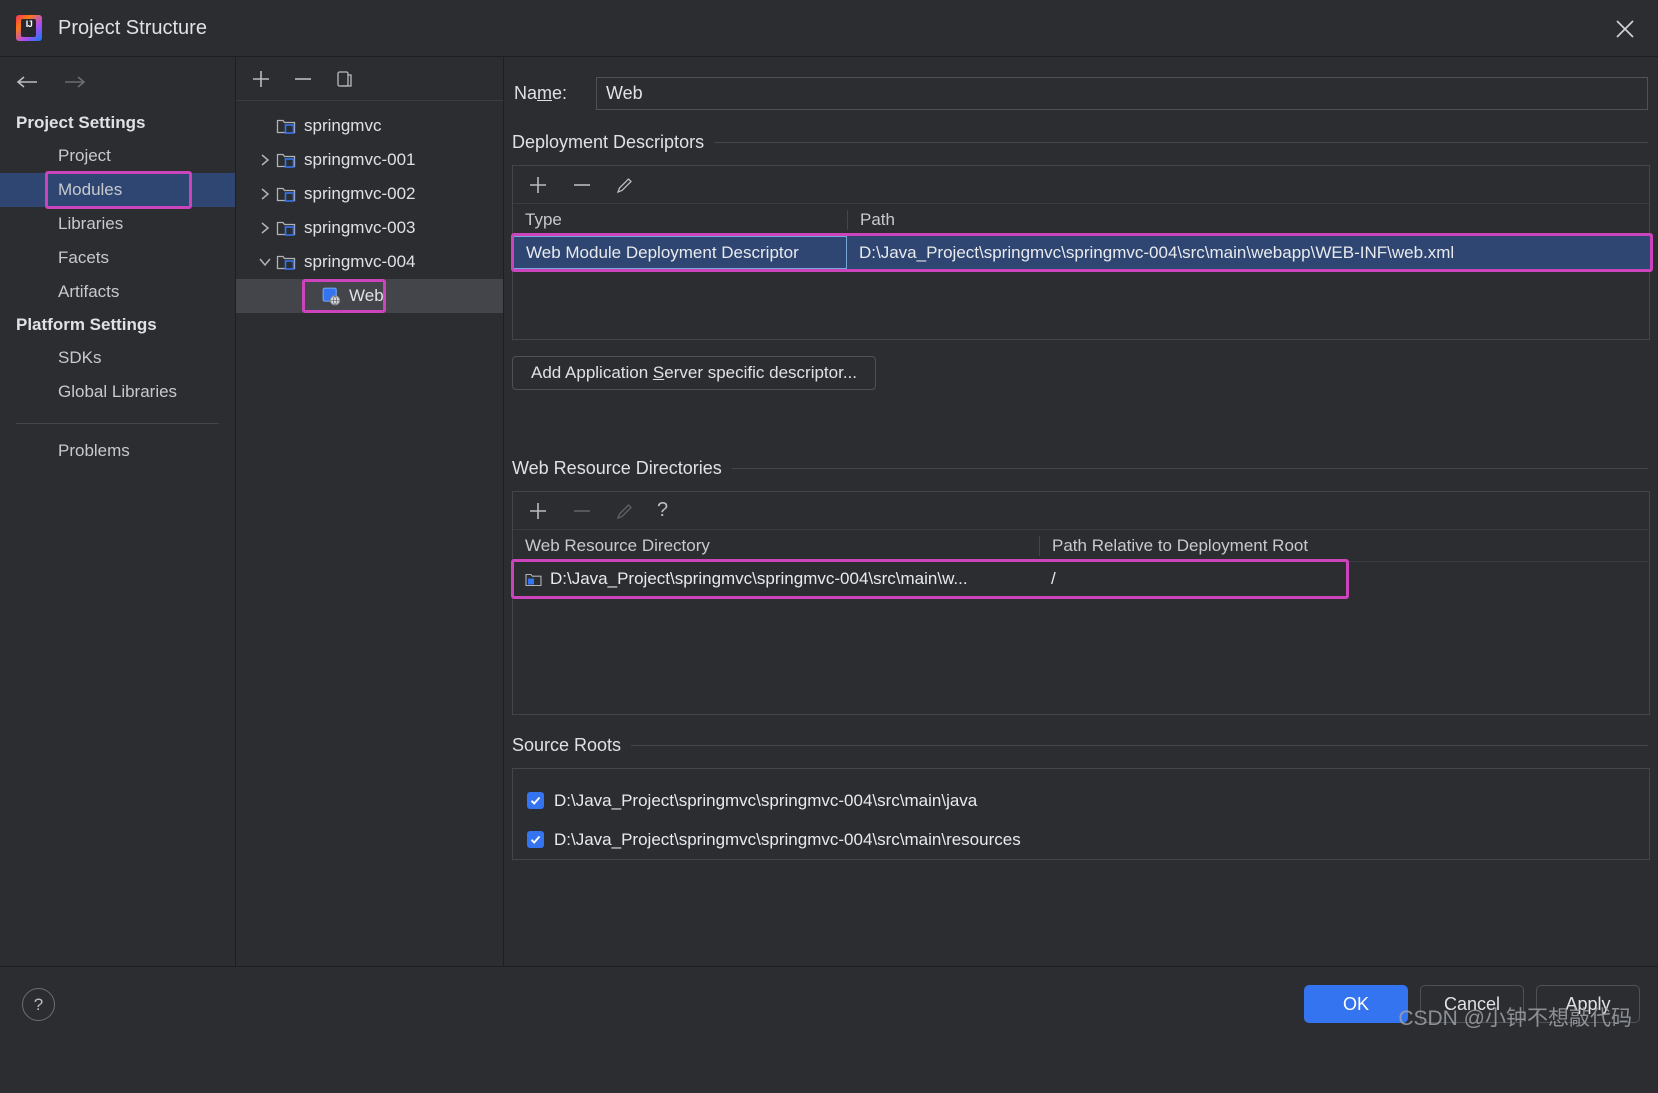 This screenshot has height=1093, width=1658. I want to click on close-icon, so click(1625, 29).